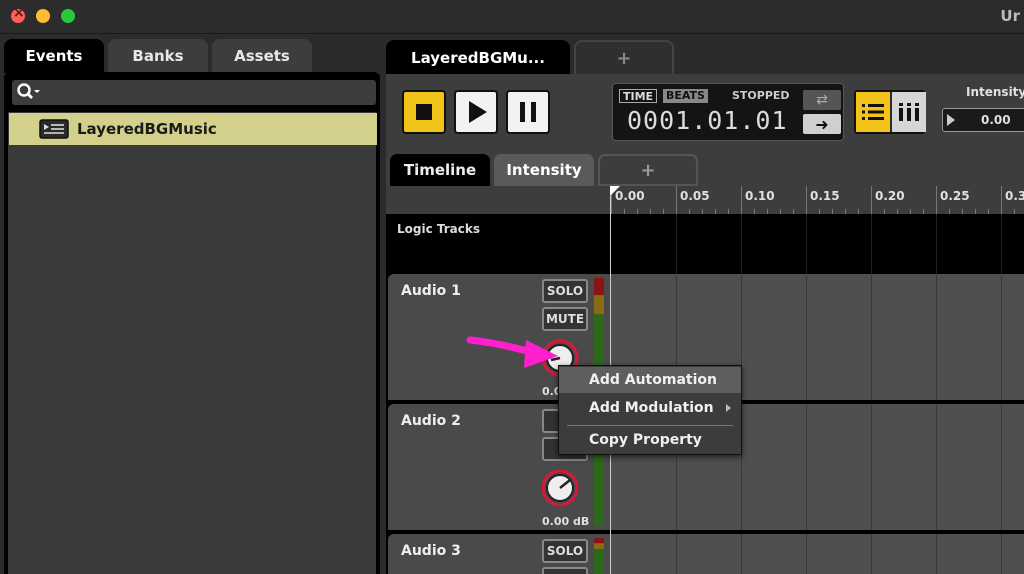  I want to click on playhead-handle, so click(615, 191).